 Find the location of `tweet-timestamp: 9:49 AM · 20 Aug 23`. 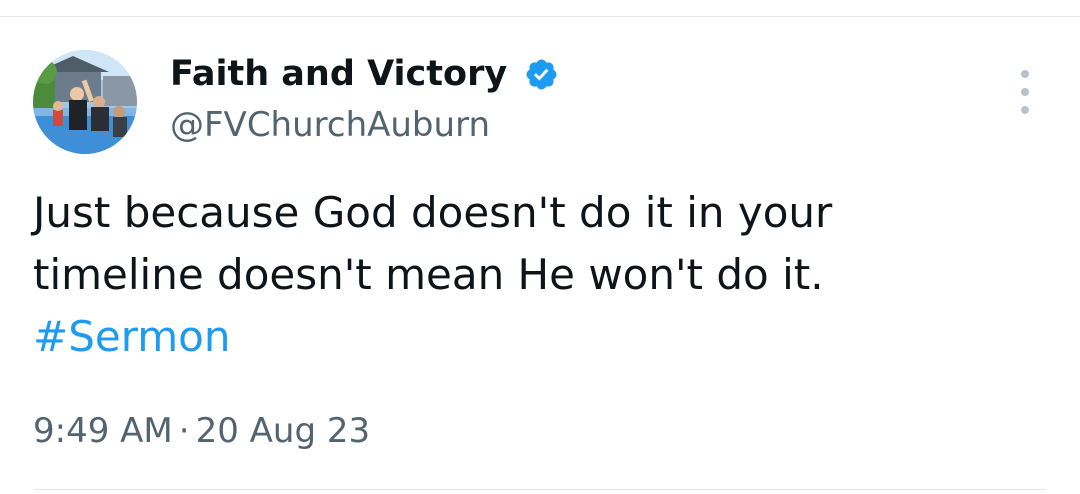

tweet-timestamp: 9:49 AM · 20 Aug 23 is located at coordinates (201, 431).